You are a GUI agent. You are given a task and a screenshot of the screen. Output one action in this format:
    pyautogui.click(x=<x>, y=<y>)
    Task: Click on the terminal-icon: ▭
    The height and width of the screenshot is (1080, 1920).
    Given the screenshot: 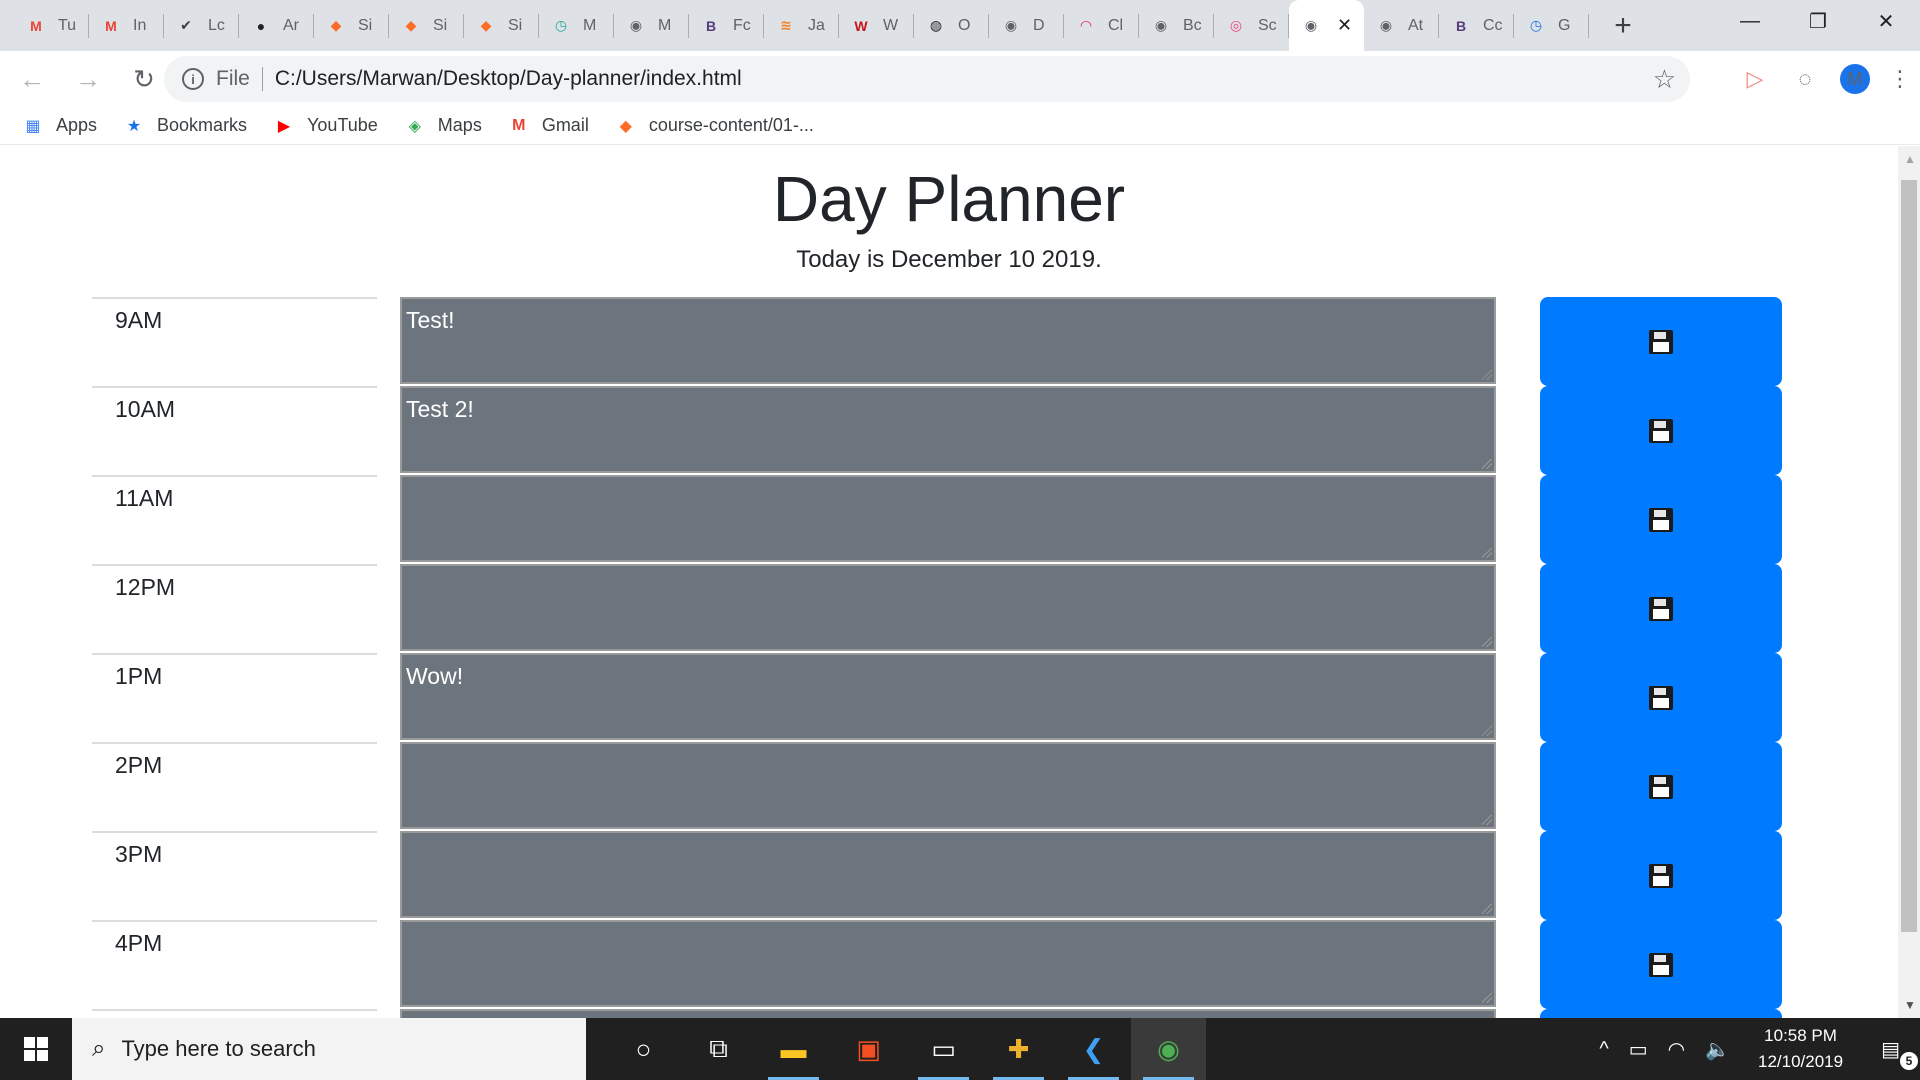 What is the action you would take?
    pyautogui.click(x=943, y=1049)
    